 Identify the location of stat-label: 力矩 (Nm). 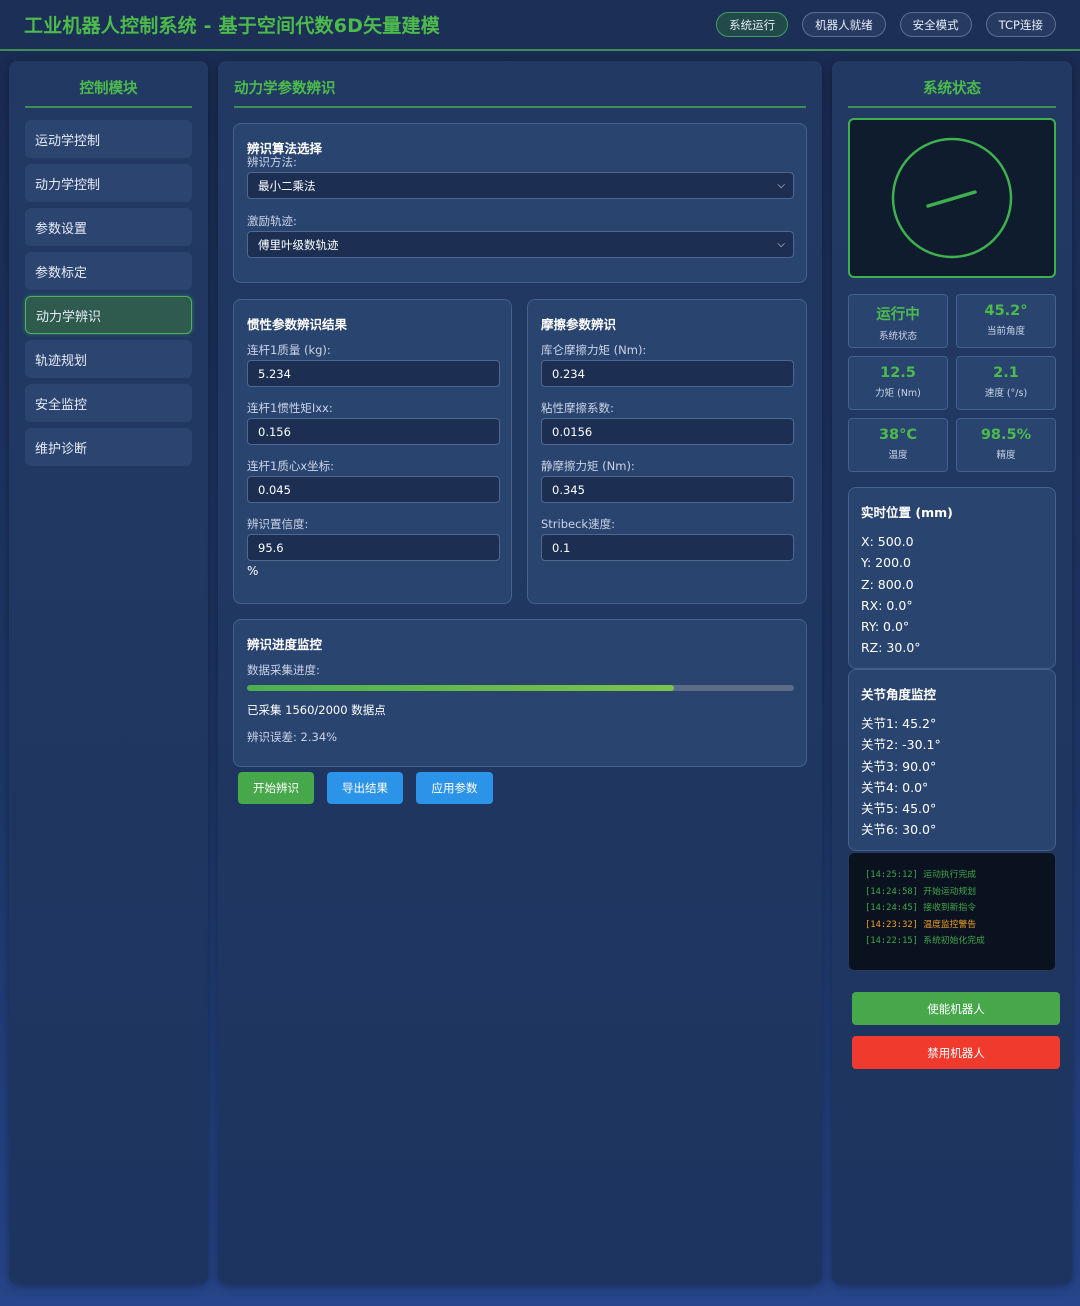
(898, 393).